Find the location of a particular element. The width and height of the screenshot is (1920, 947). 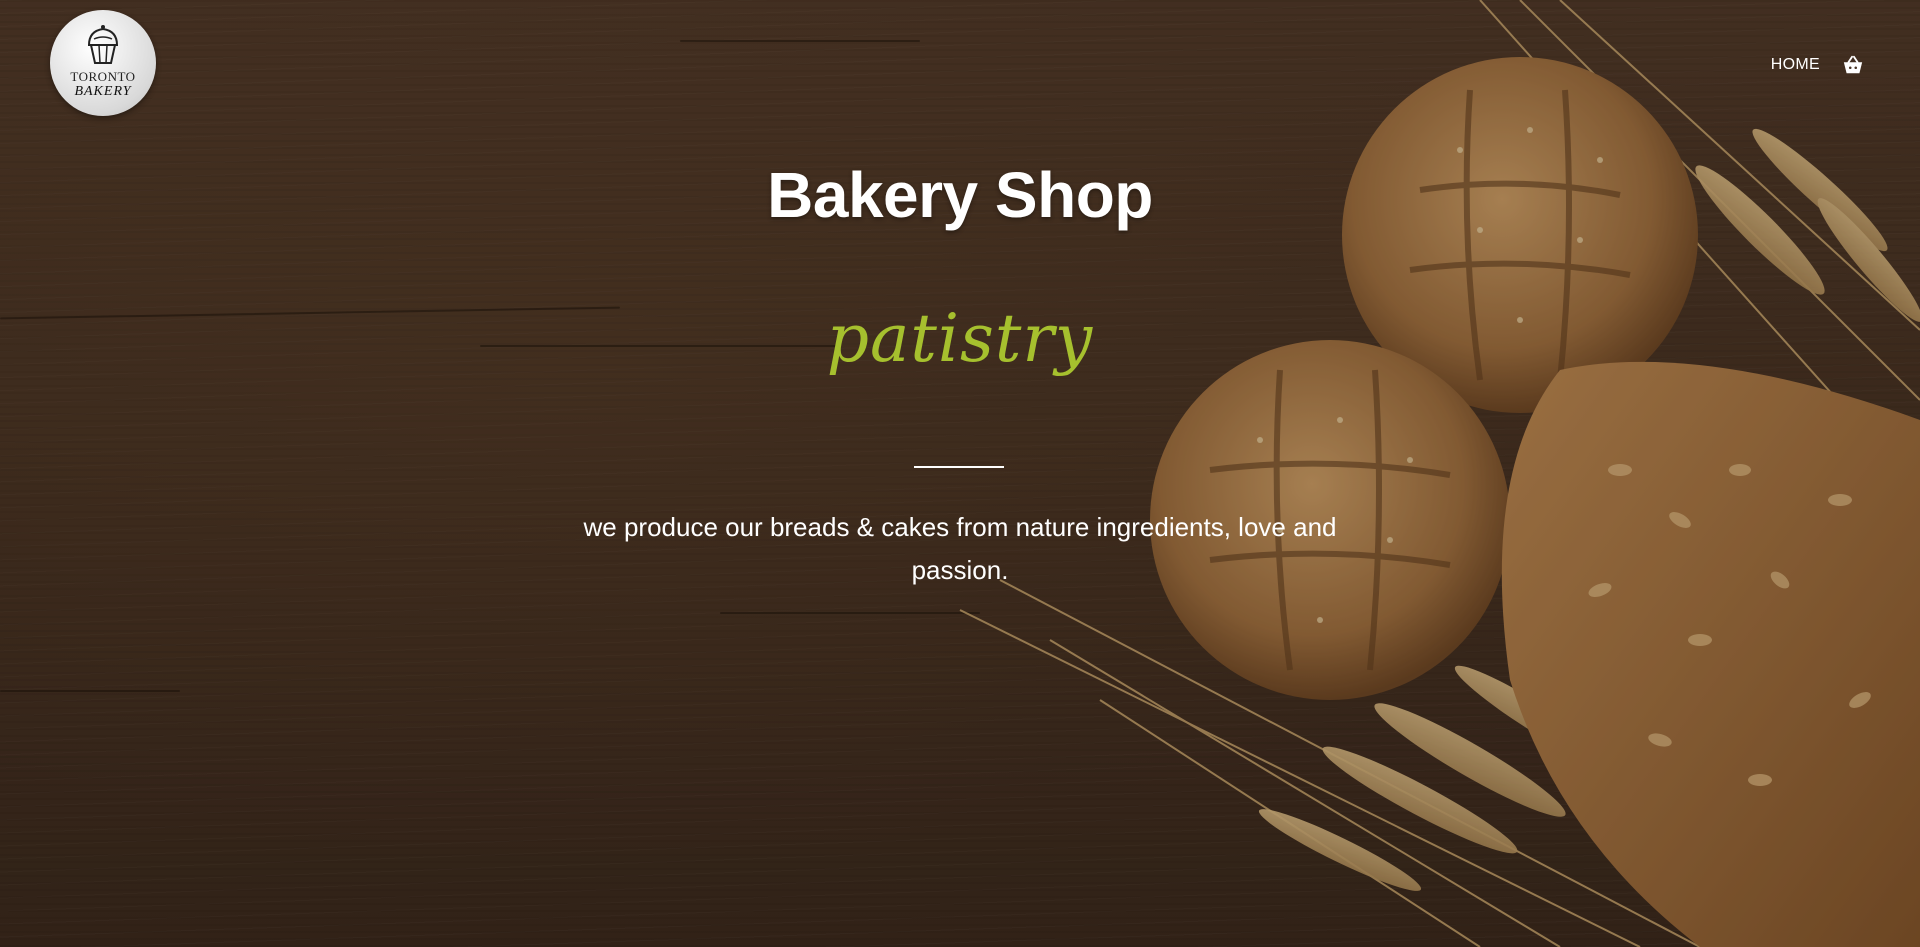

title-divider is located at coordinates (959, 467).